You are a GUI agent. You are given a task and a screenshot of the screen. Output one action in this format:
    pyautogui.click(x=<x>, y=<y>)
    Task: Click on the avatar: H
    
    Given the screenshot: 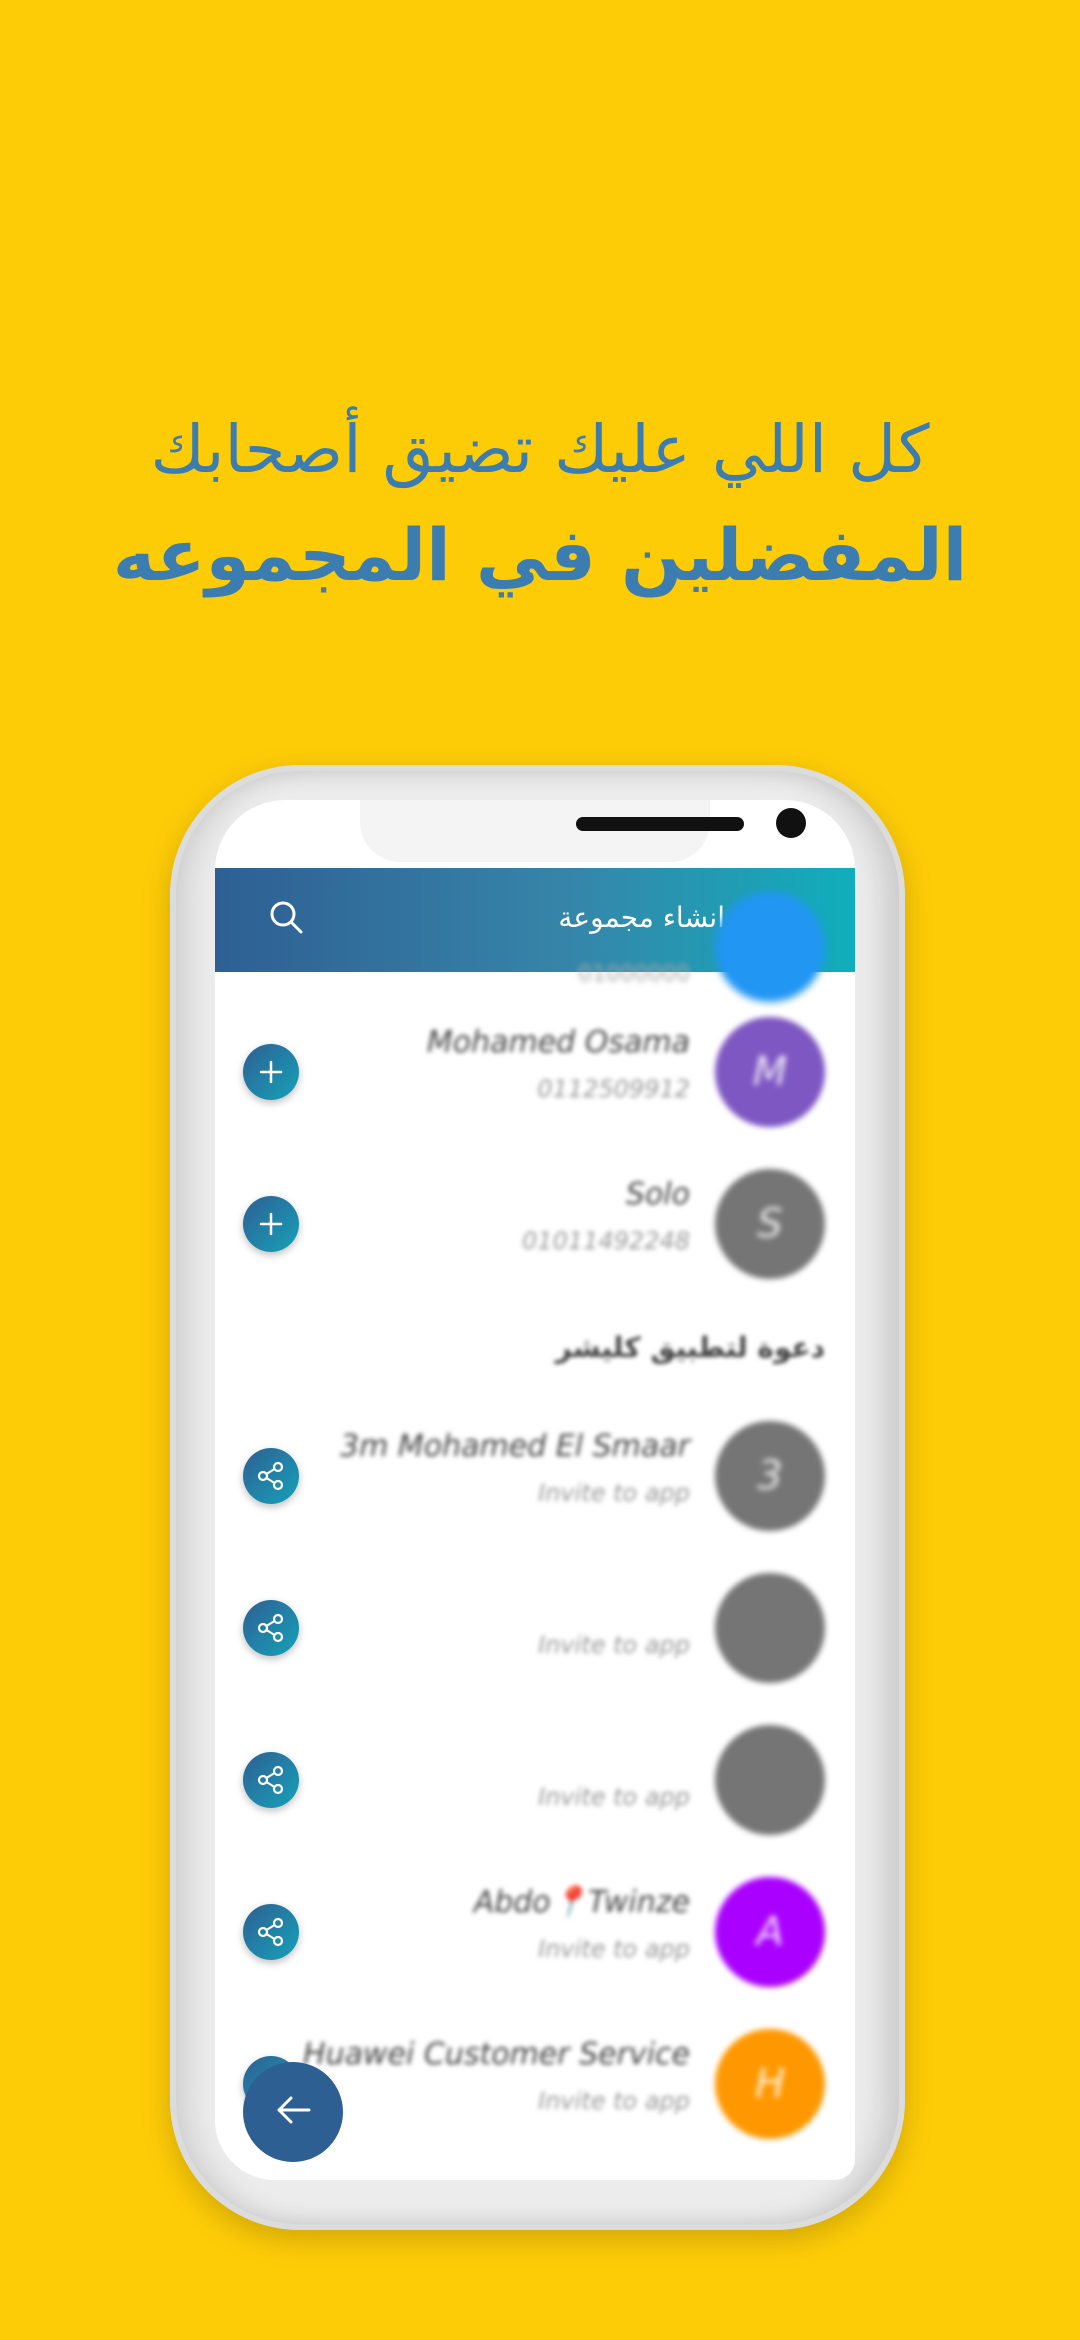 What is the action you would take?
    pyautogui.click(x=770, y=2084)
    